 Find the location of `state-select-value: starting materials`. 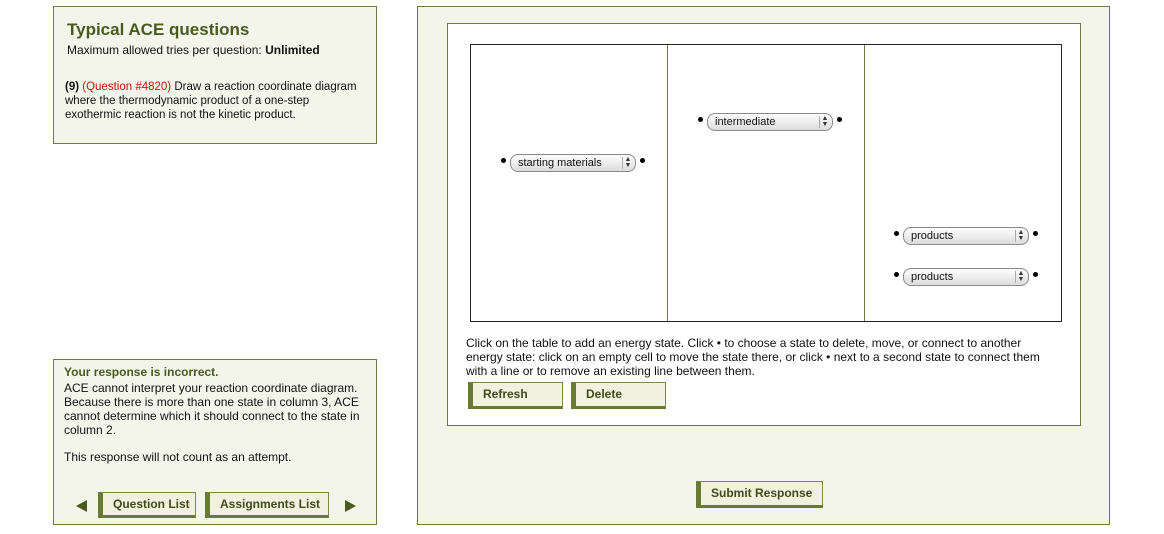

state-select-value: starting materials is located at coordinates (560, 163).